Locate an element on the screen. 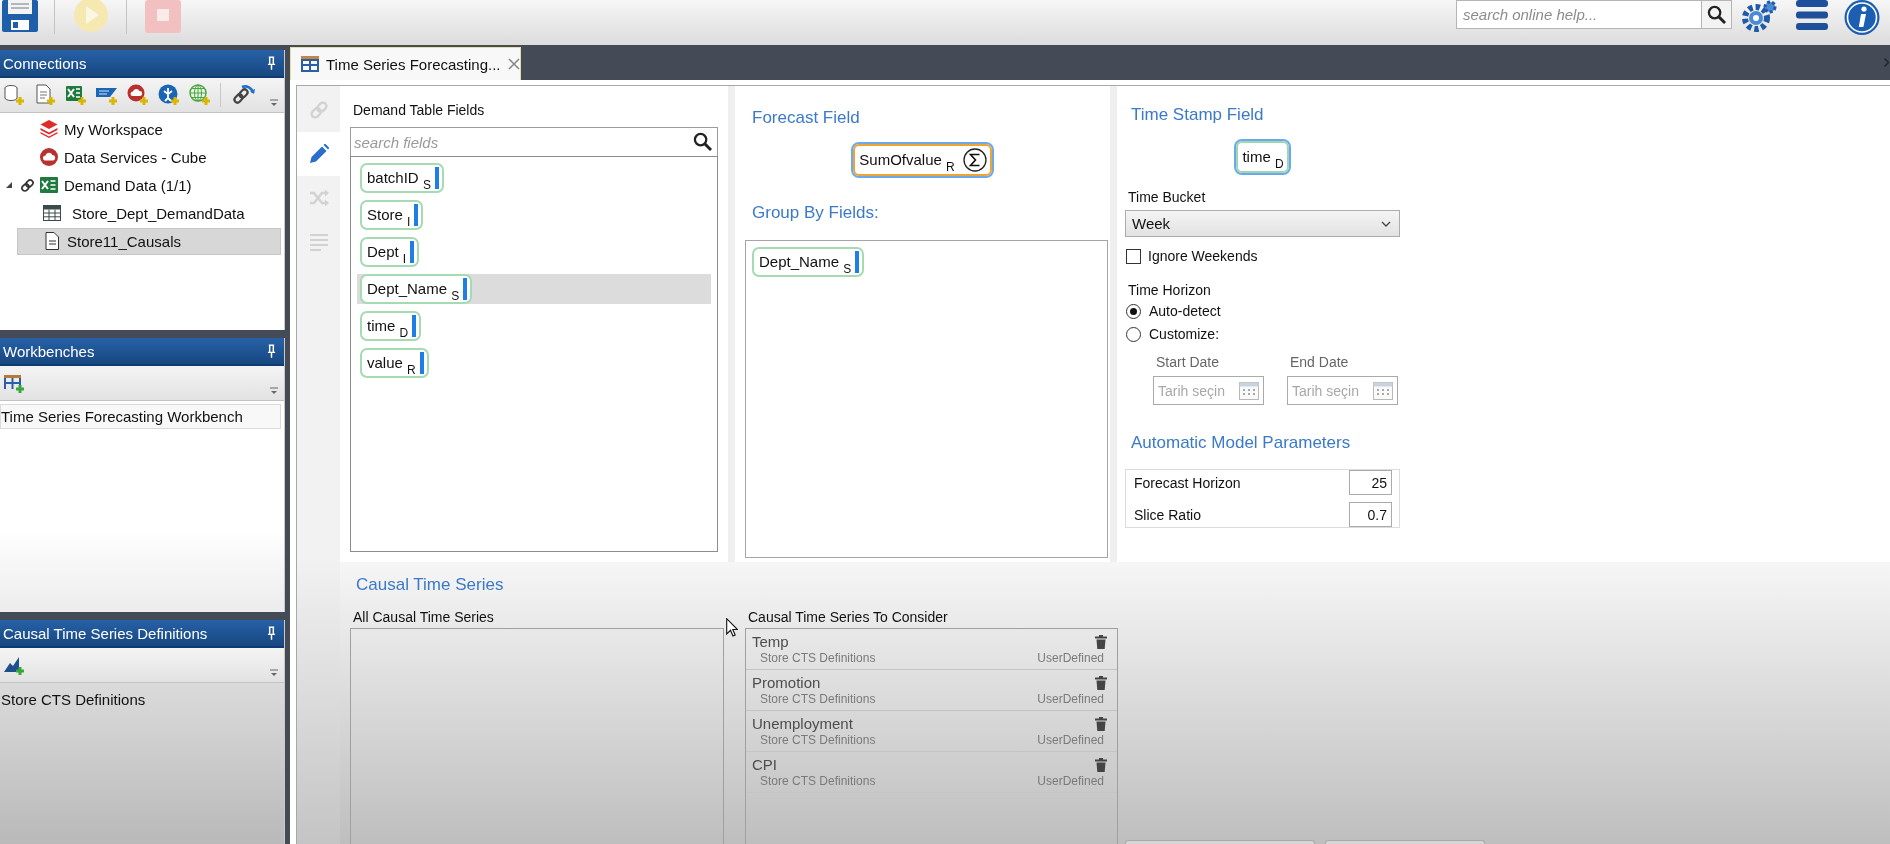 This screenshot has height=844, width=1890. link-icon is located at coordinates (318, 110).